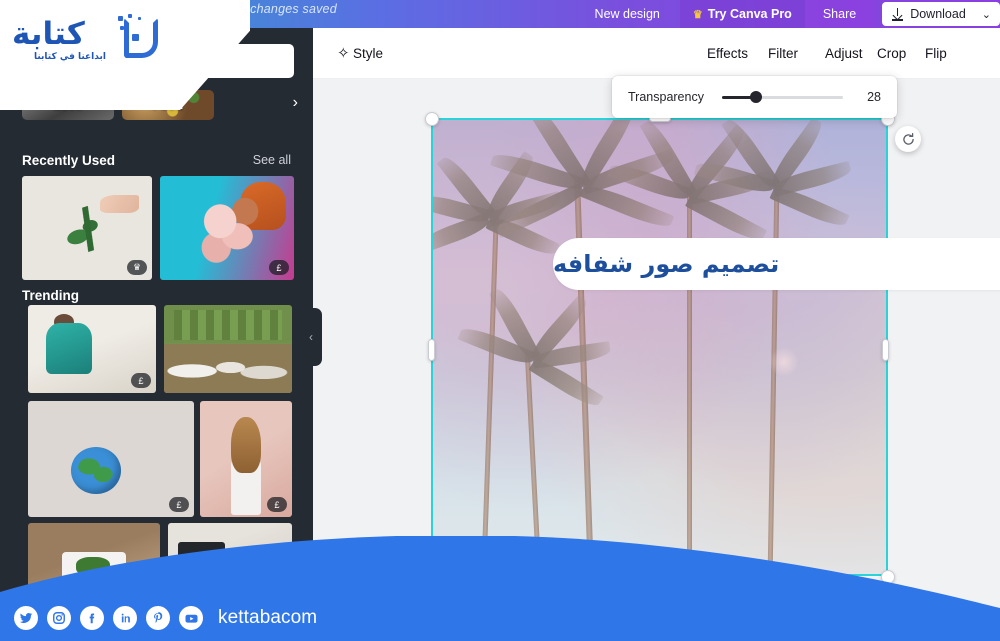  I want to click on download-button: Download, so click(930, 14).